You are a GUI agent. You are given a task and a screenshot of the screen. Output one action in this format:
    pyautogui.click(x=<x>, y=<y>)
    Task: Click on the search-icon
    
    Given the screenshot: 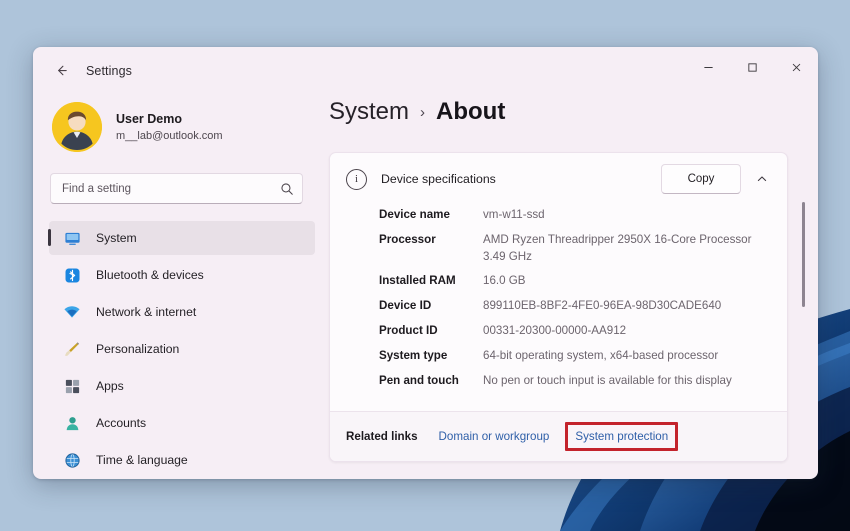 What is the action you would take?
    pyautogui.click(x=287, y=189)
    